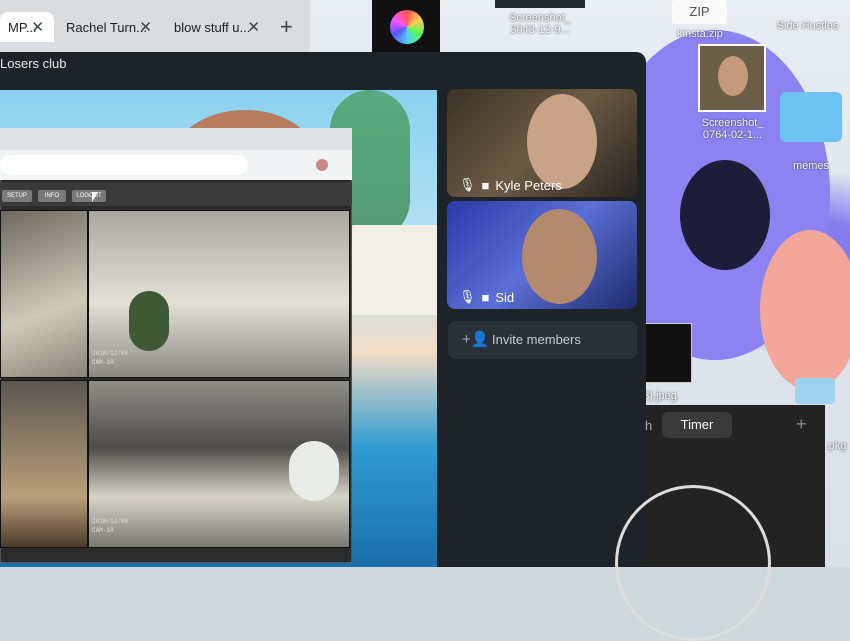  Describe the element at coordinates (648, 425) in the screenshot. I see `tab-partial: h` at that location.